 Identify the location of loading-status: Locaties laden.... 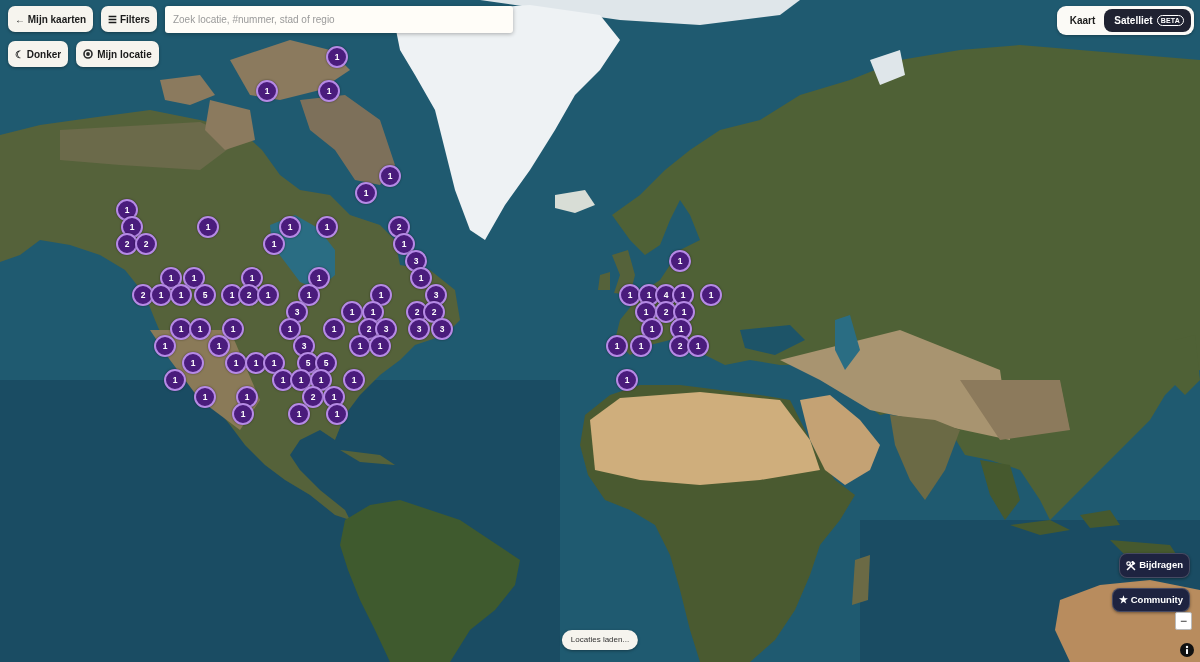
(600, 640).